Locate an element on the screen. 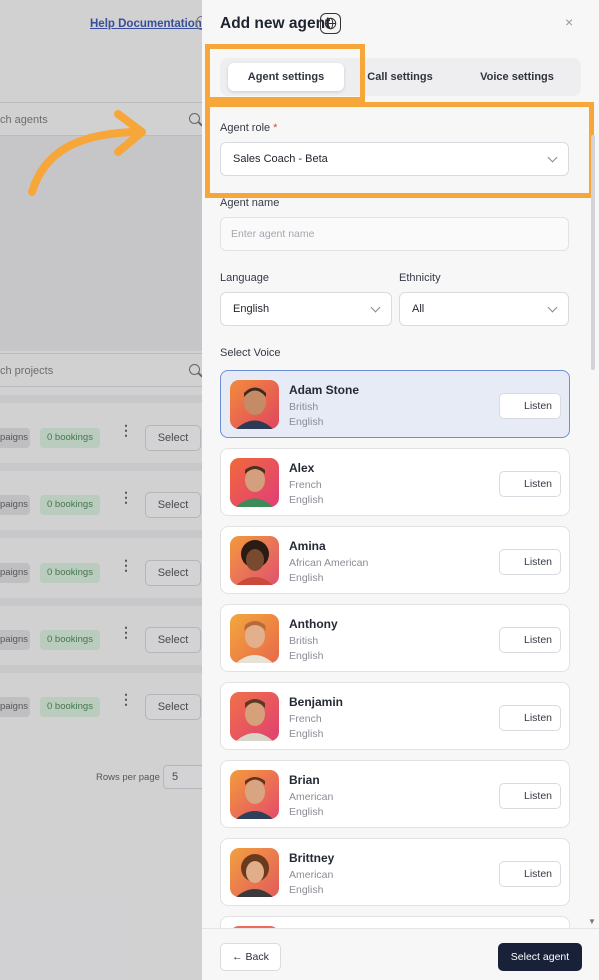 Image resolution: width=599 pixels, height=980 pixels. agent-role-select: Sales Coach - Beta is located at coordinates (394, 159).